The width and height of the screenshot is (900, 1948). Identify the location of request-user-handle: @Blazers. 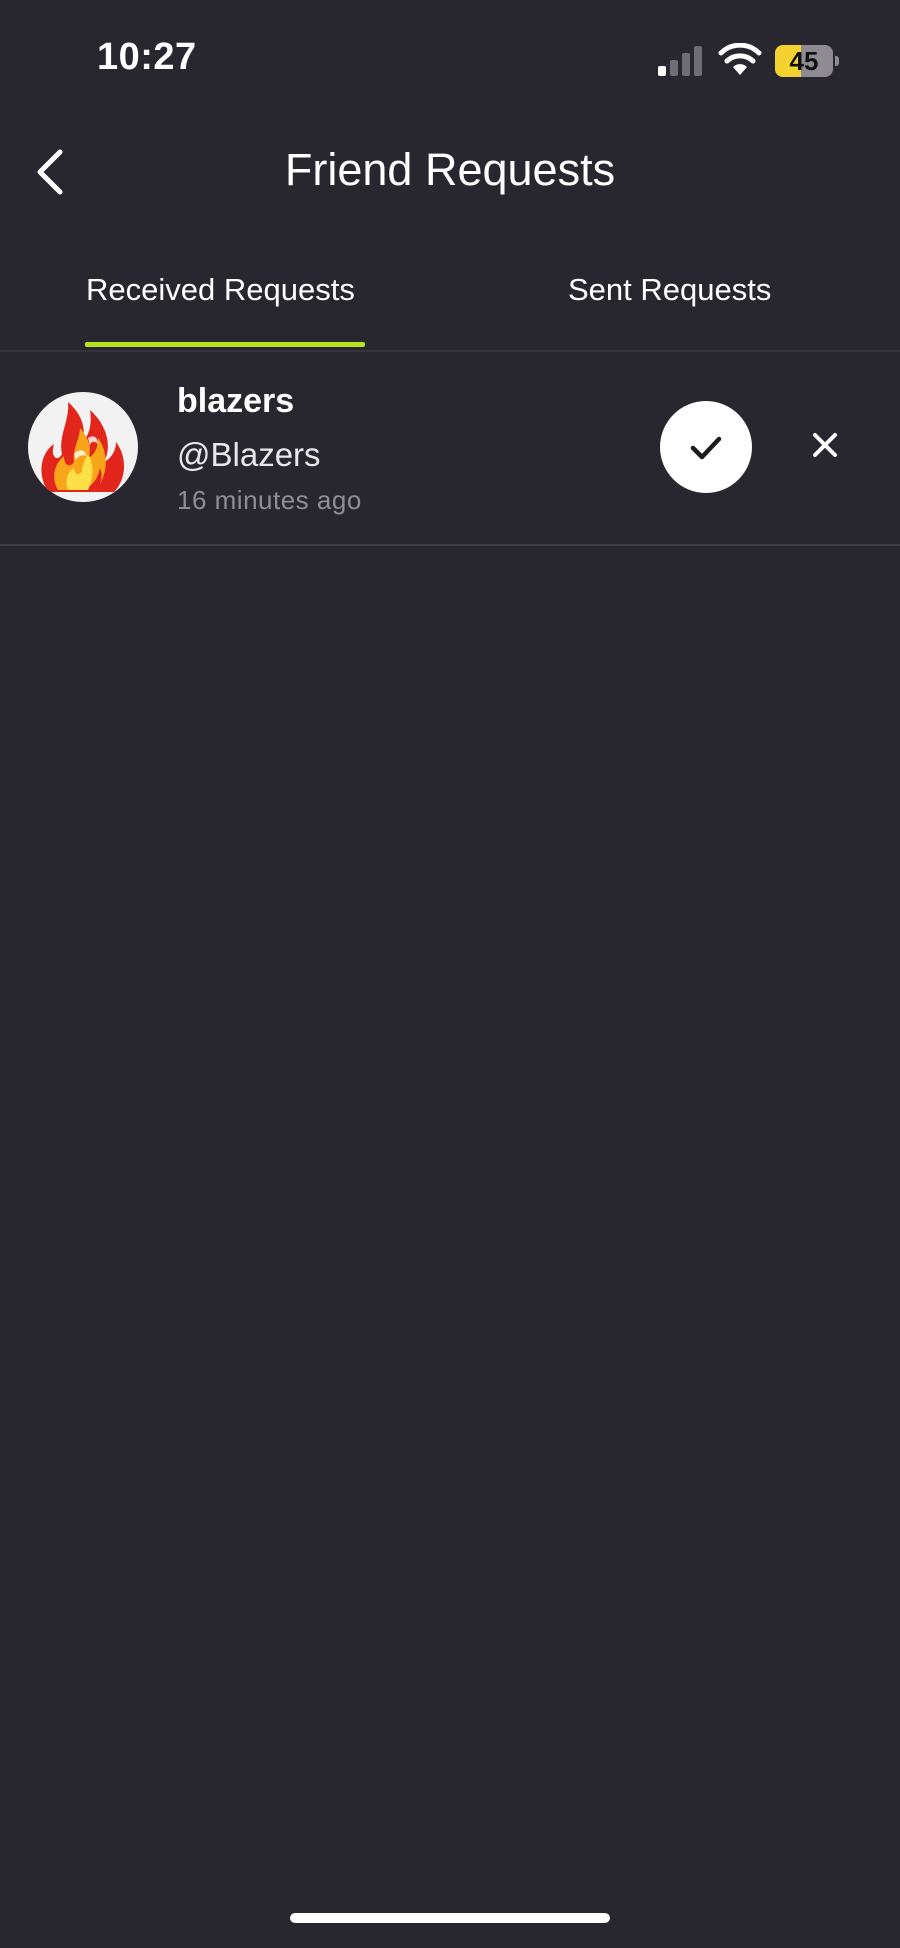
(249, 454).